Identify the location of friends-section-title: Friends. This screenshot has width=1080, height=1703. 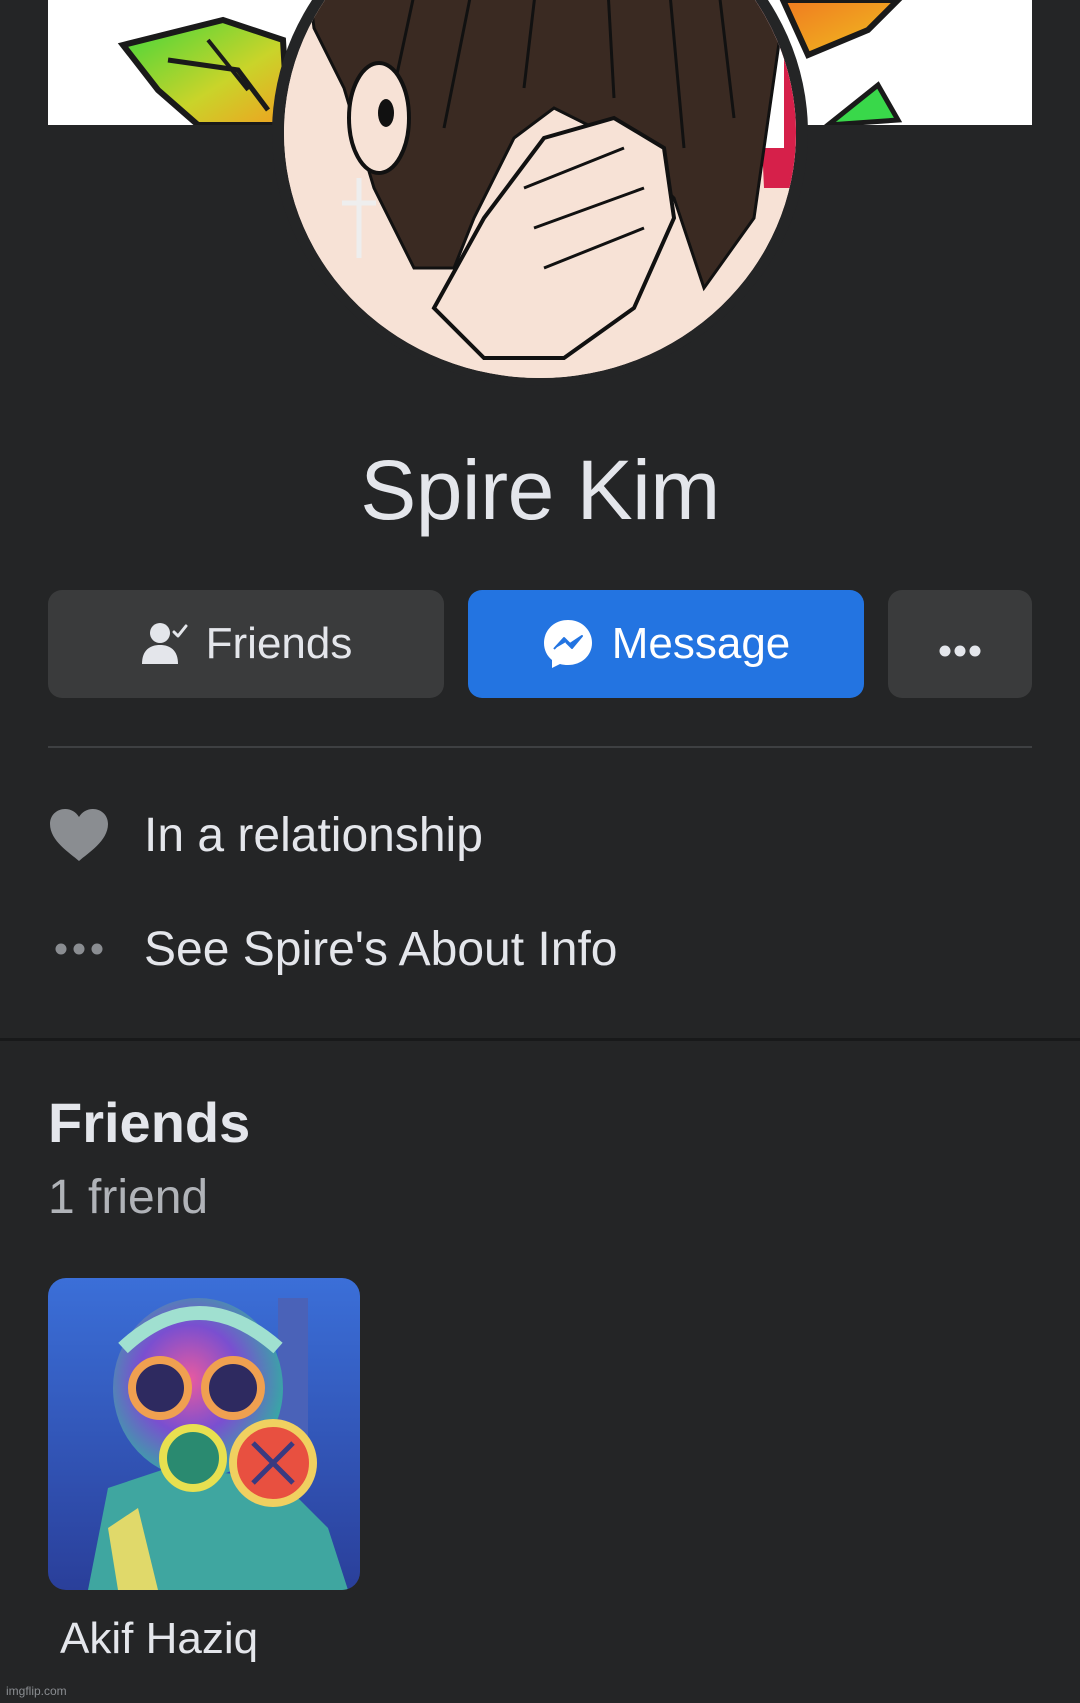
(149, 1122).